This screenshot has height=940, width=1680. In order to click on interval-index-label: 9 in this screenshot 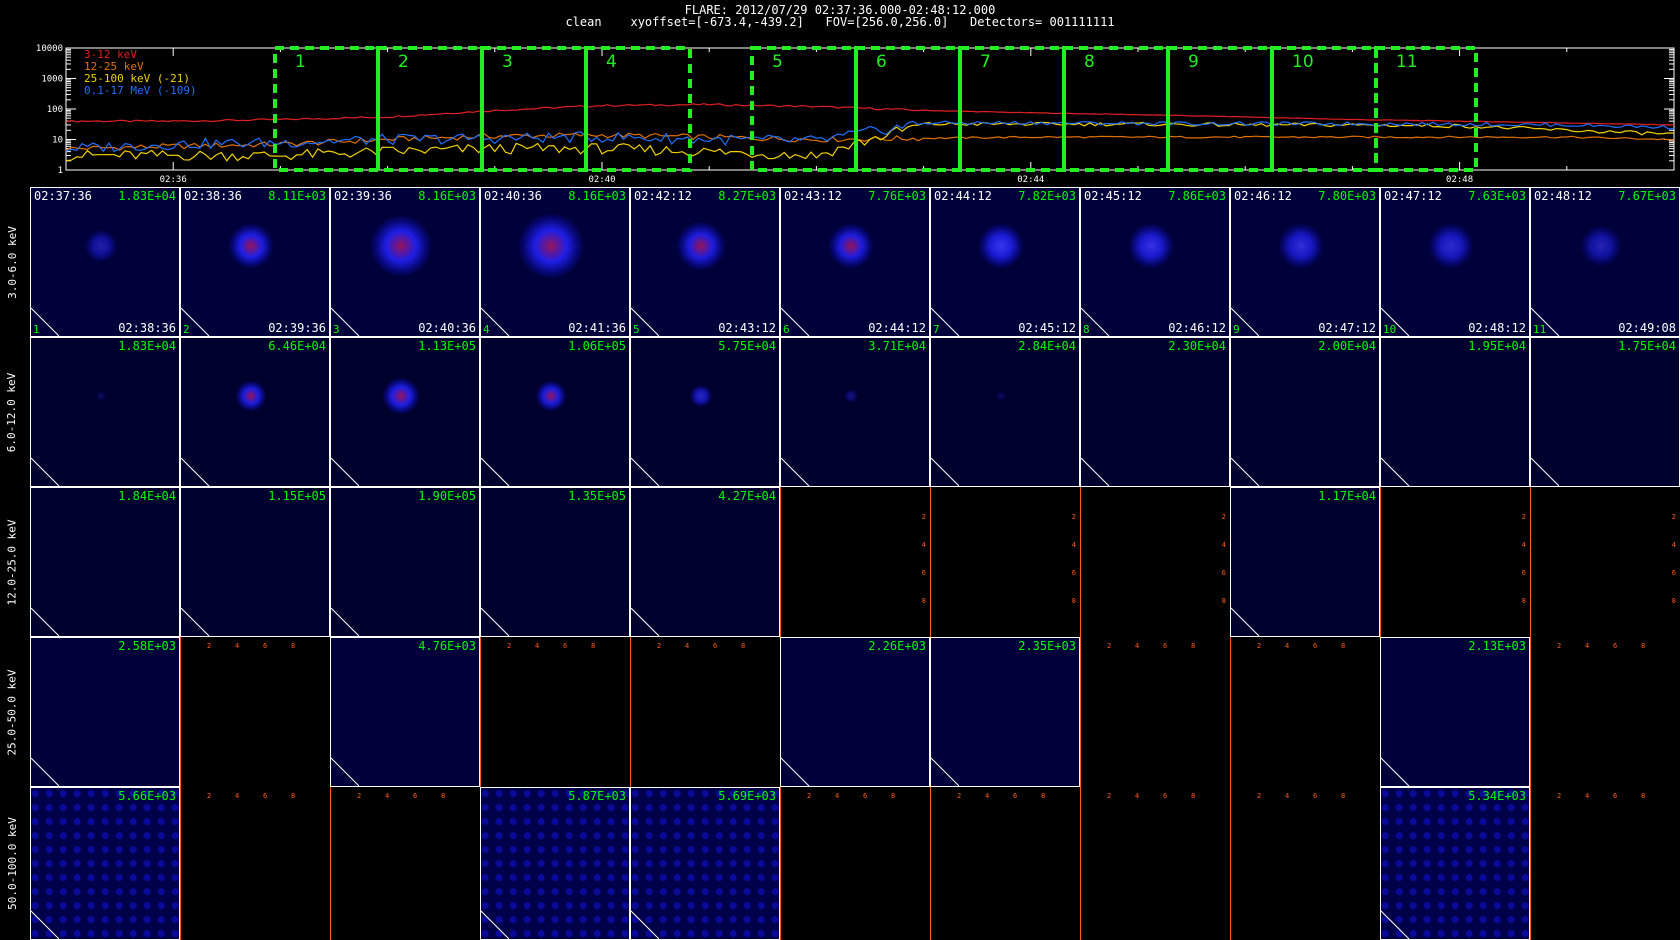, I will do `click(1236, 329)`.